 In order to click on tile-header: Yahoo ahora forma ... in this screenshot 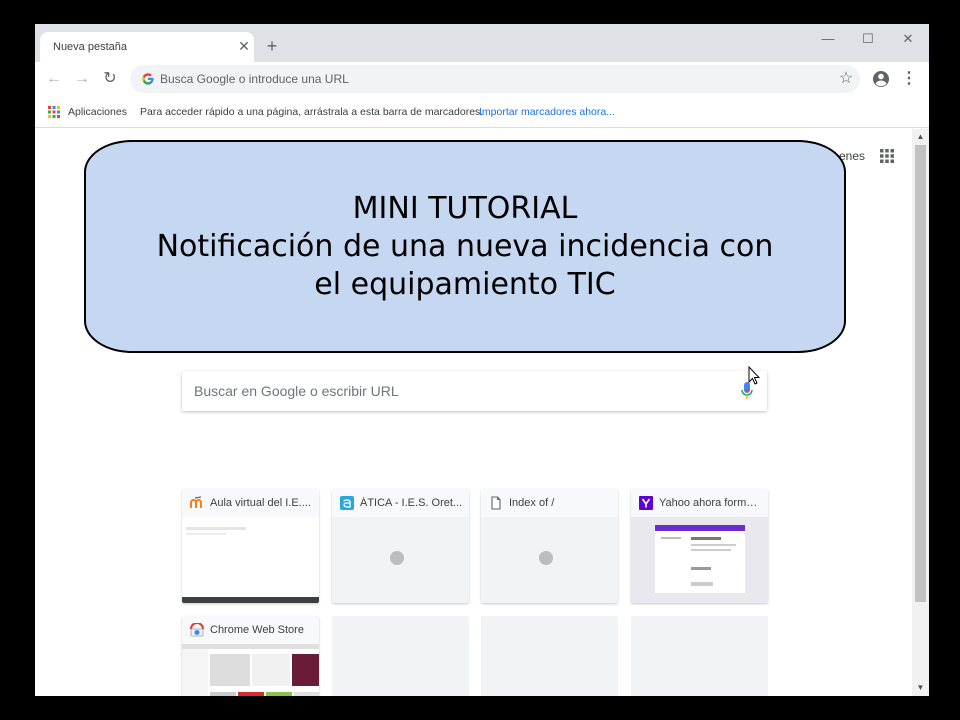, I will do `click(699, 503)`.